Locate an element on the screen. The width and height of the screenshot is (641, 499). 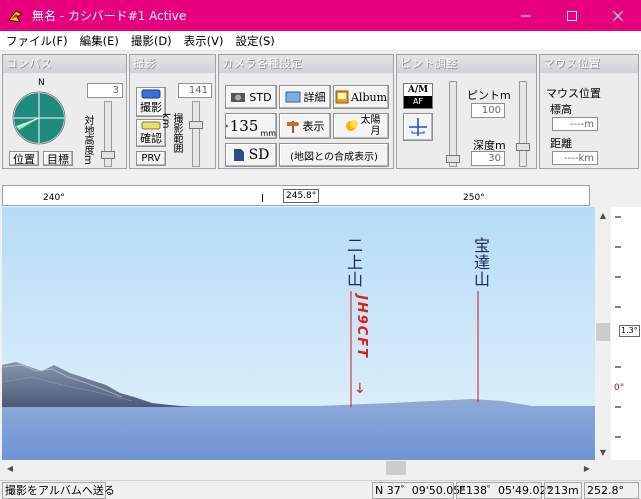
range-field: 141 is located at coordinates (195, 90).